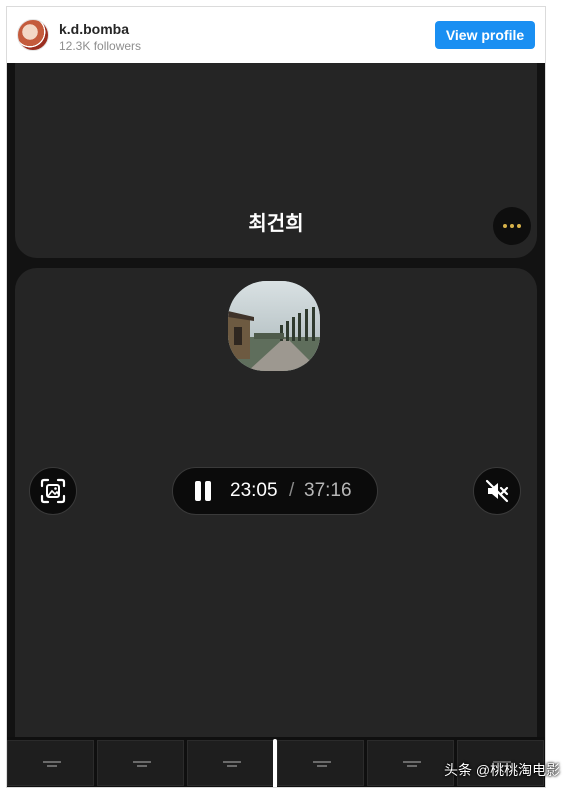  I want to click on playback-controls: 23:05 / 37:16, so click(275, 491).